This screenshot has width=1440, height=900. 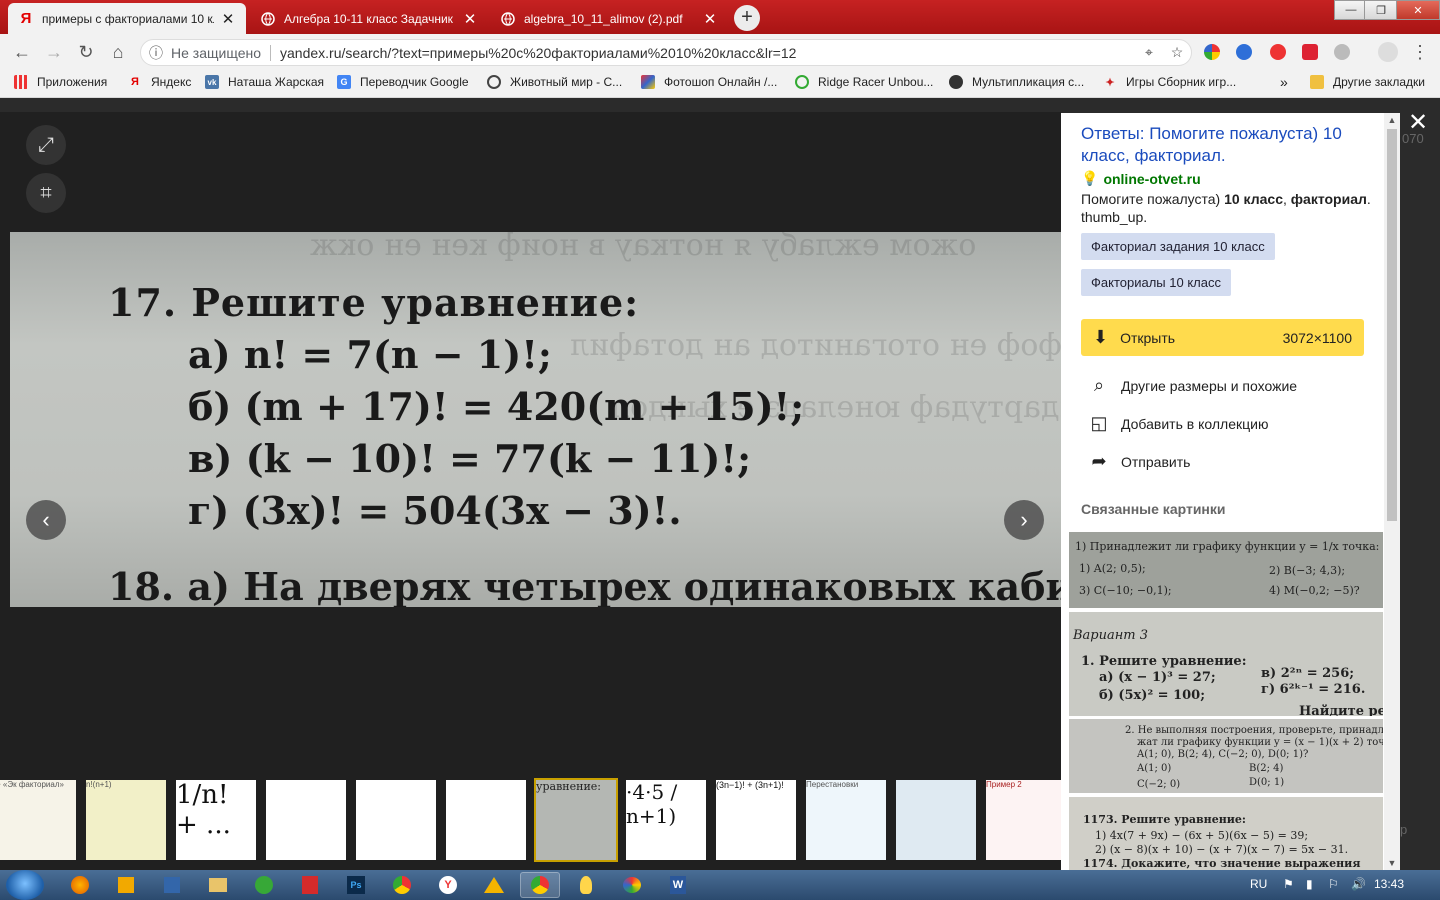 What do you see at coordinates (815, 345) in the screenshot?
I see `bleed-through-text: ? имфоф ен отоганитод ан дотафил` at bounding box center [815, 345].